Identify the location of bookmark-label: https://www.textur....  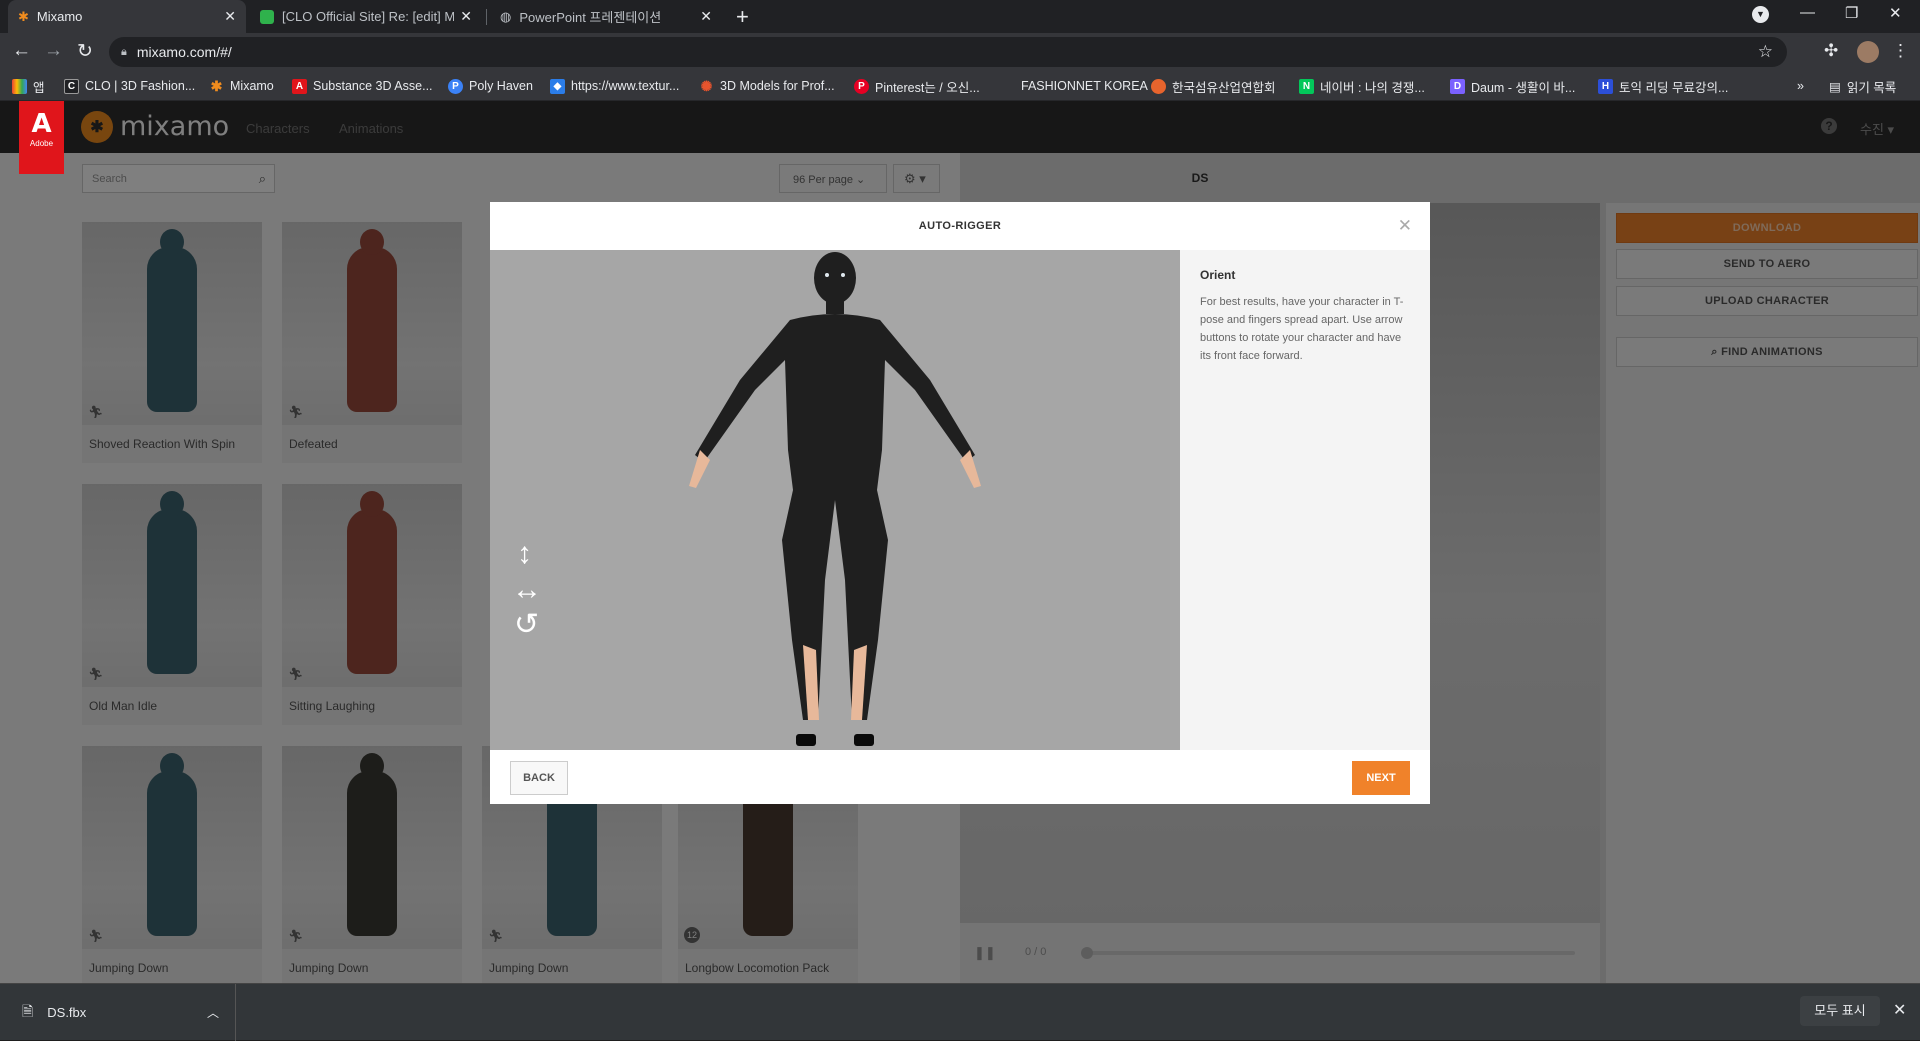
(625, 86).